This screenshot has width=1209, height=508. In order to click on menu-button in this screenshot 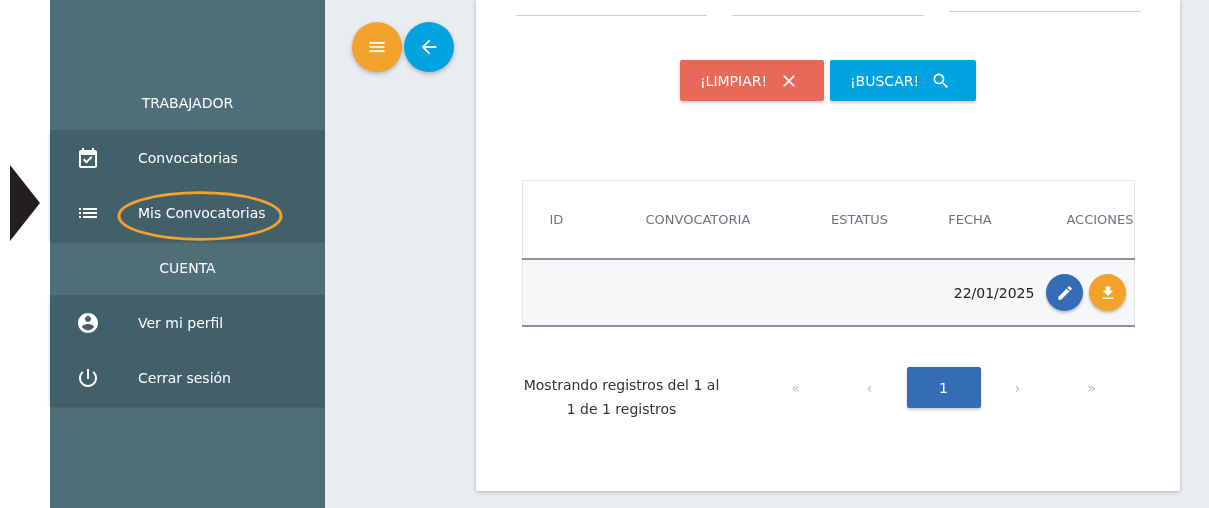, I will do `click(377, 47)`.